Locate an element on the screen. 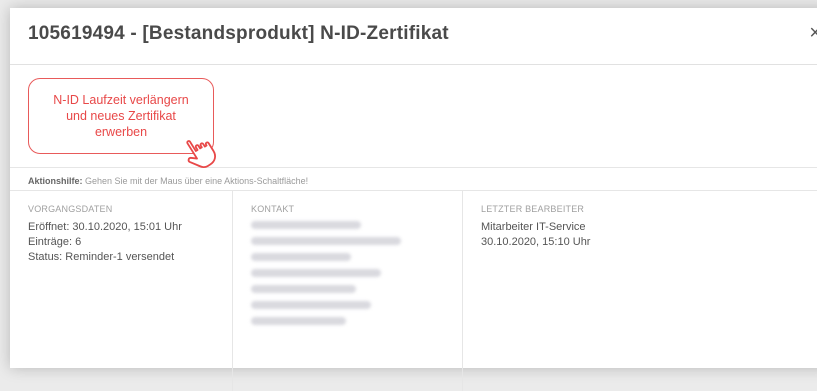 The width and height of the screenshot is (817, 391). kontakt-heading: KONTAKT is located at coordinates (273, 209).